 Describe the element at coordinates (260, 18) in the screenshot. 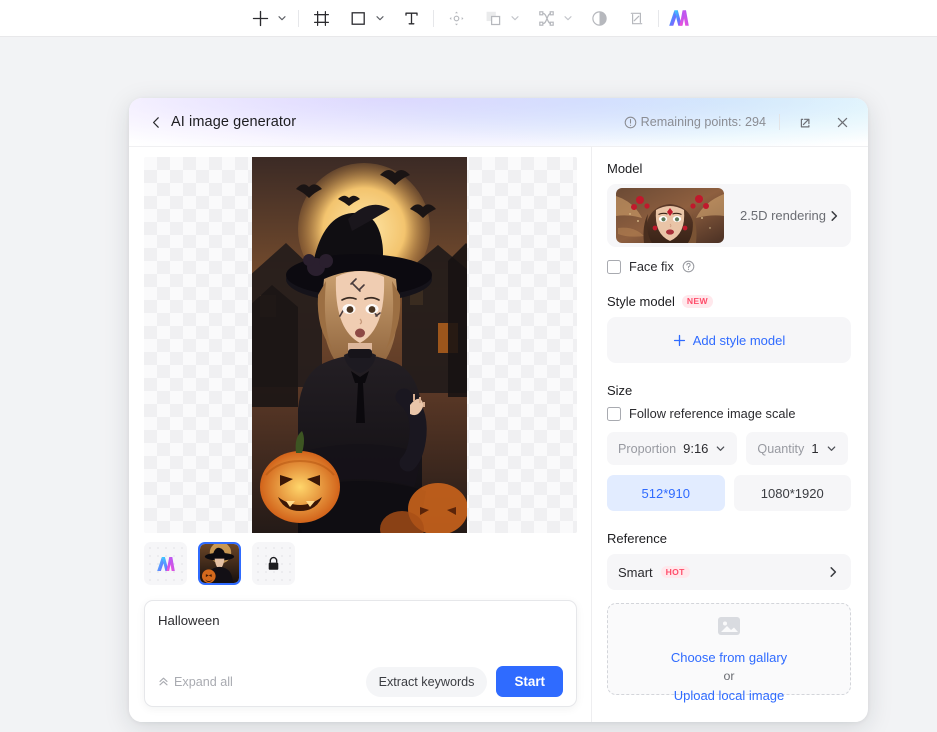

I see `add-icon` at that location.